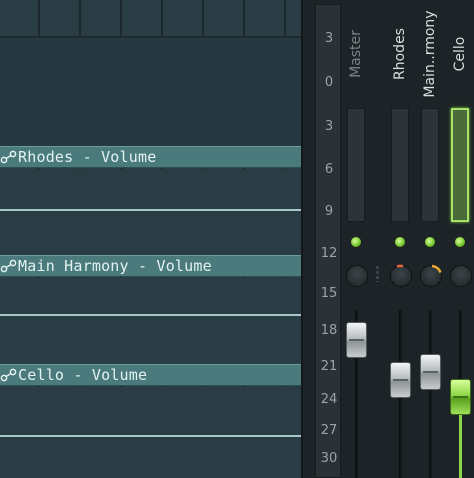 This screenshot has width=474, height=478. I want to click on db-scale: 3 0 3 6 9 12 15 18 21 24 27 30, so click(328, 241).